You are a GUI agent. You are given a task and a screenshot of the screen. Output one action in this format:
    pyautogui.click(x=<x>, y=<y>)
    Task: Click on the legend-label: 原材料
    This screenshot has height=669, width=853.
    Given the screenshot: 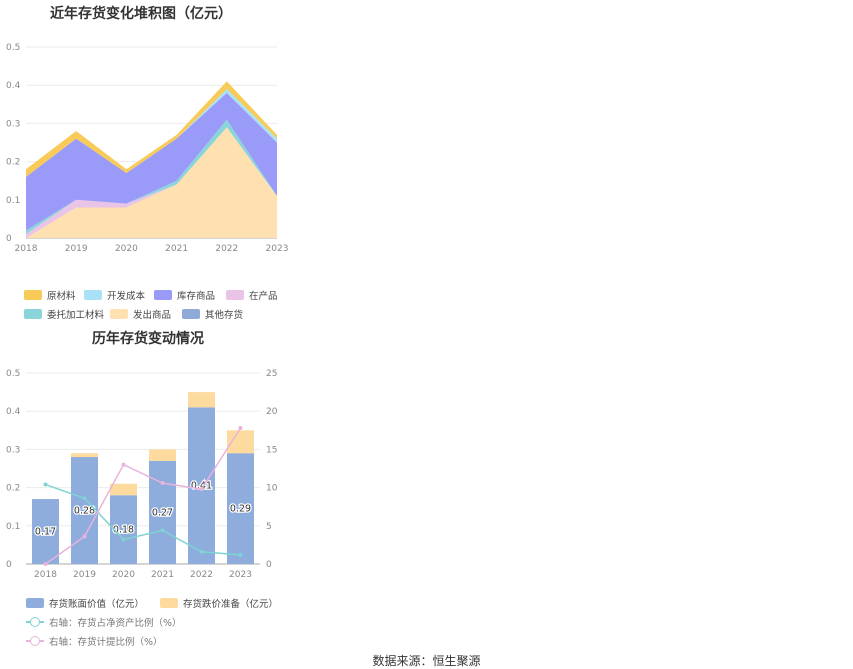 What is the action you would take?
    pyautogui.click(x=61, y=296)
    